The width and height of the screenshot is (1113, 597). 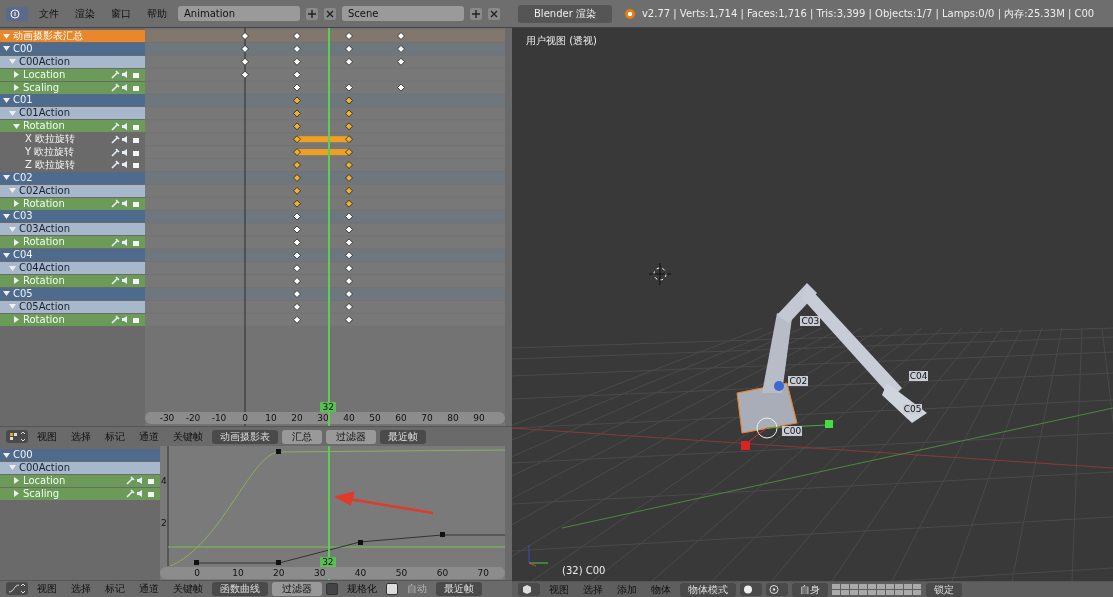 What do you see at coordinates (944, 589) in the screenshot?
I see `lock-dropdown: 锁定` at bounding box center [944, 589].